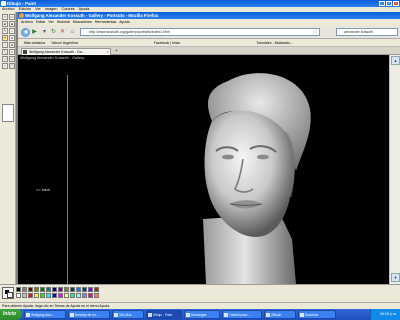 The width and height of the screenshot is (400, 320). Describe the element at coordinates (12, 38) in the screenshot. I see `brush-icon: ♠` at that location.